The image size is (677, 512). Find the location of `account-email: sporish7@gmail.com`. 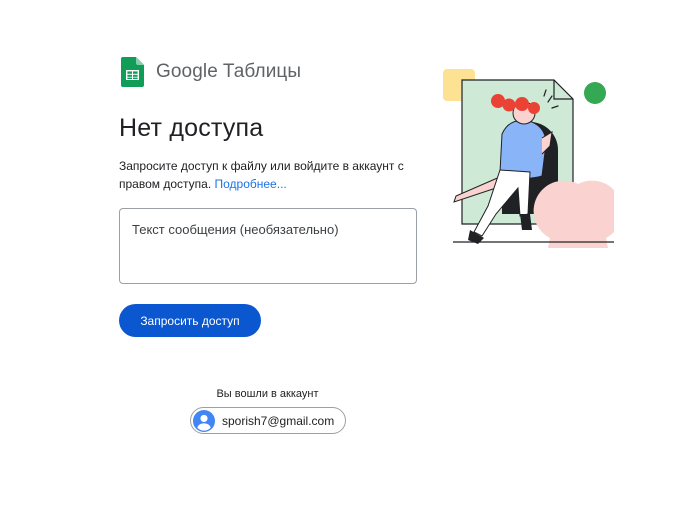

account-email: sporish7@gmail.com is located at coordinates (278, 420).